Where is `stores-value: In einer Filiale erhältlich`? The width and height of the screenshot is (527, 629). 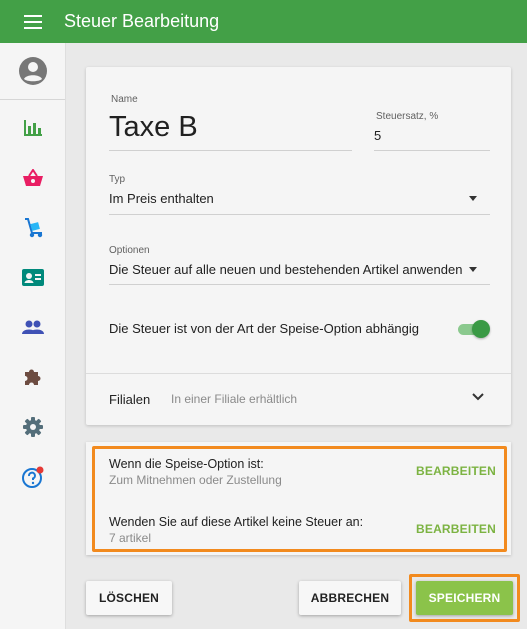
stores-value: In einer Filiale erhältlich is located at coordinates (234, 399).